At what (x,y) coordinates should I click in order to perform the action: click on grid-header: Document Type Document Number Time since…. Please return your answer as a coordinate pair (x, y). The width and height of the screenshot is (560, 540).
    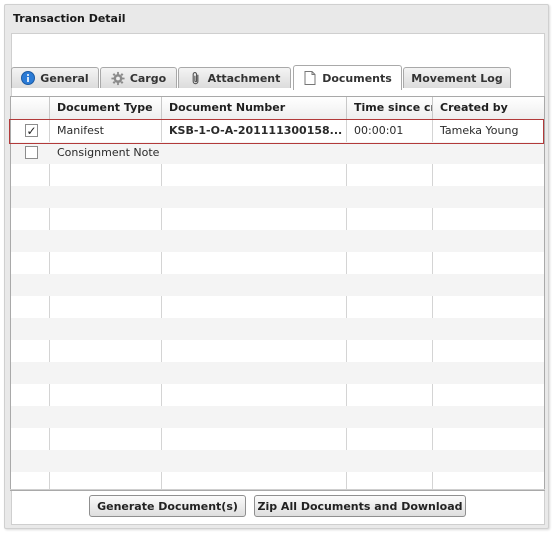
    Looking at the image, I should click on (277, 108).